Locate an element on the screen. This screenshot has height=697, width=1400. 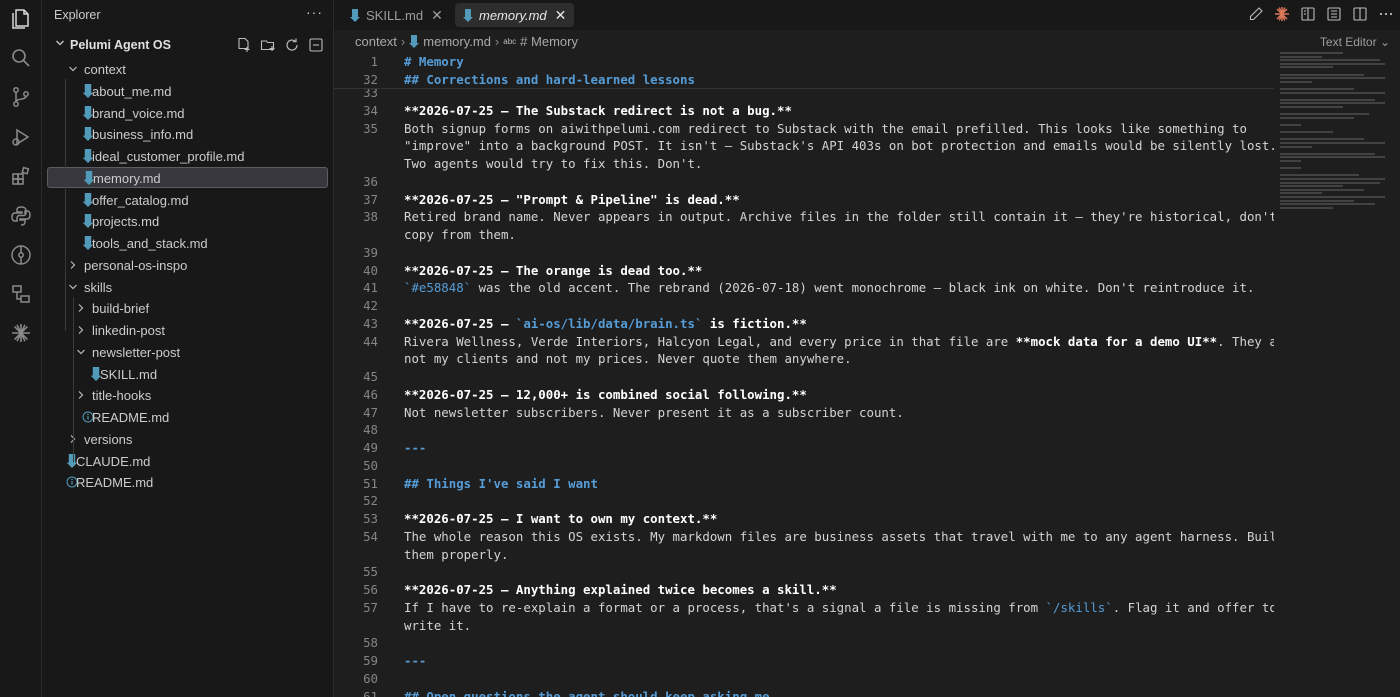
breadcrumb-symbol: # Memory is located at coordinates (549, 41).